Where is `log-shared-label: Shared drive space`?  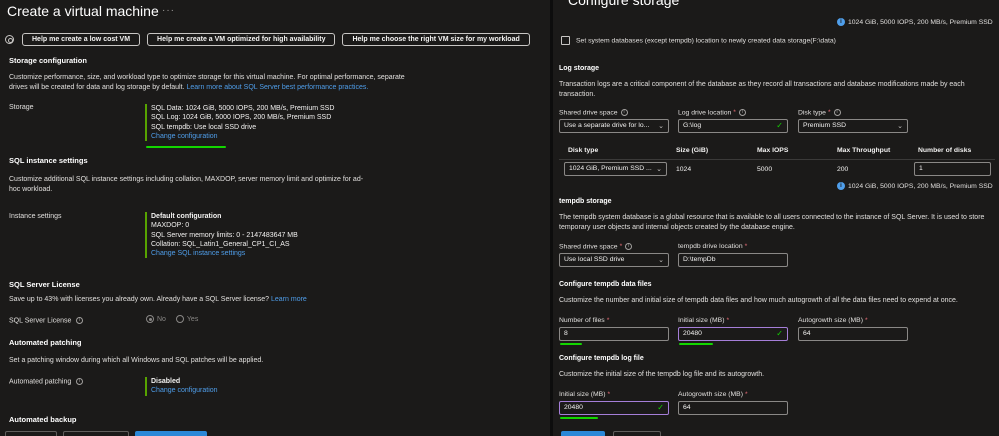
log-shared-label: Shared drive space is located at coordinates (588, 113).